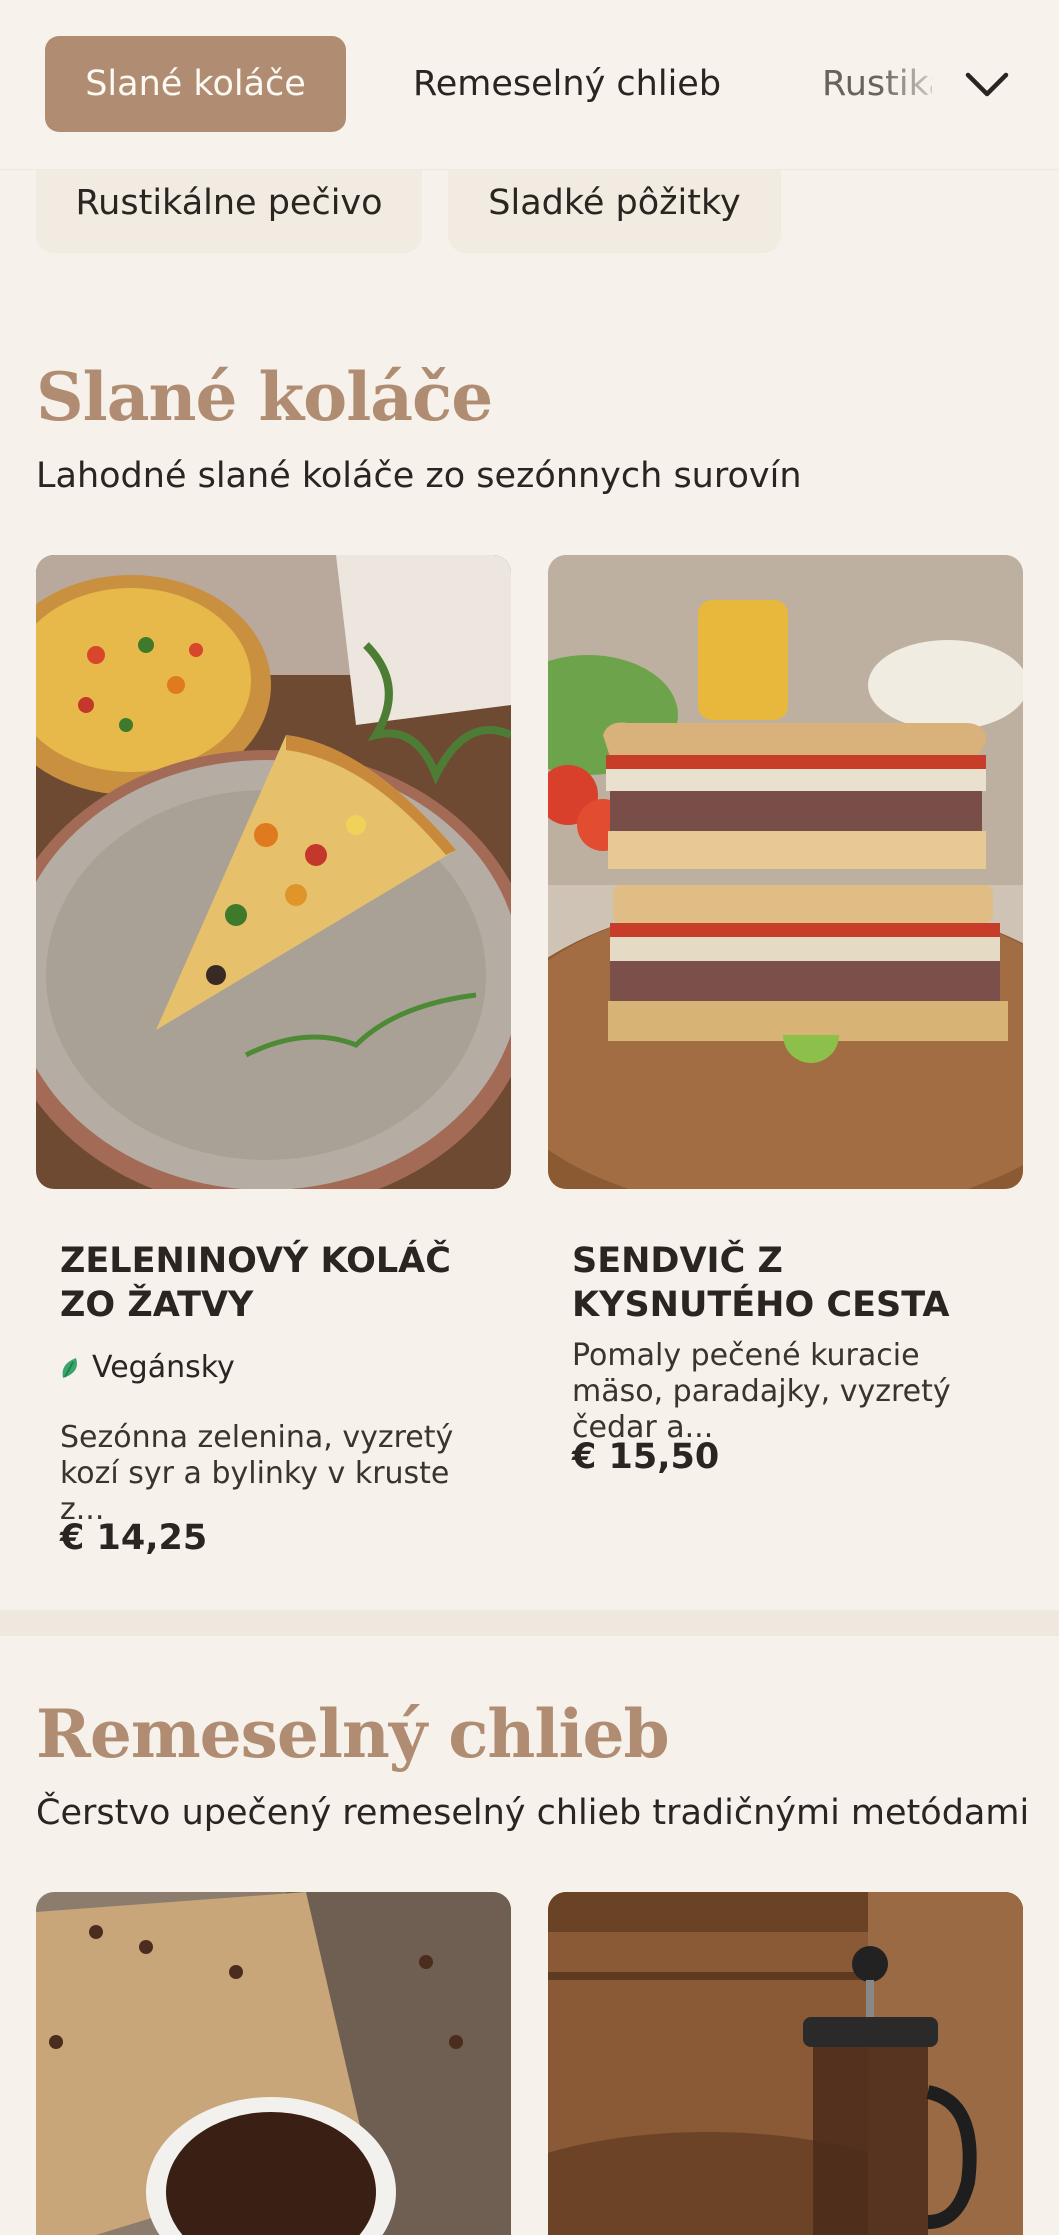  Describe the element at coordinates (264, 397) in the screenshot. I see `section-title-slane-kolace: Slané koláče` at that location.